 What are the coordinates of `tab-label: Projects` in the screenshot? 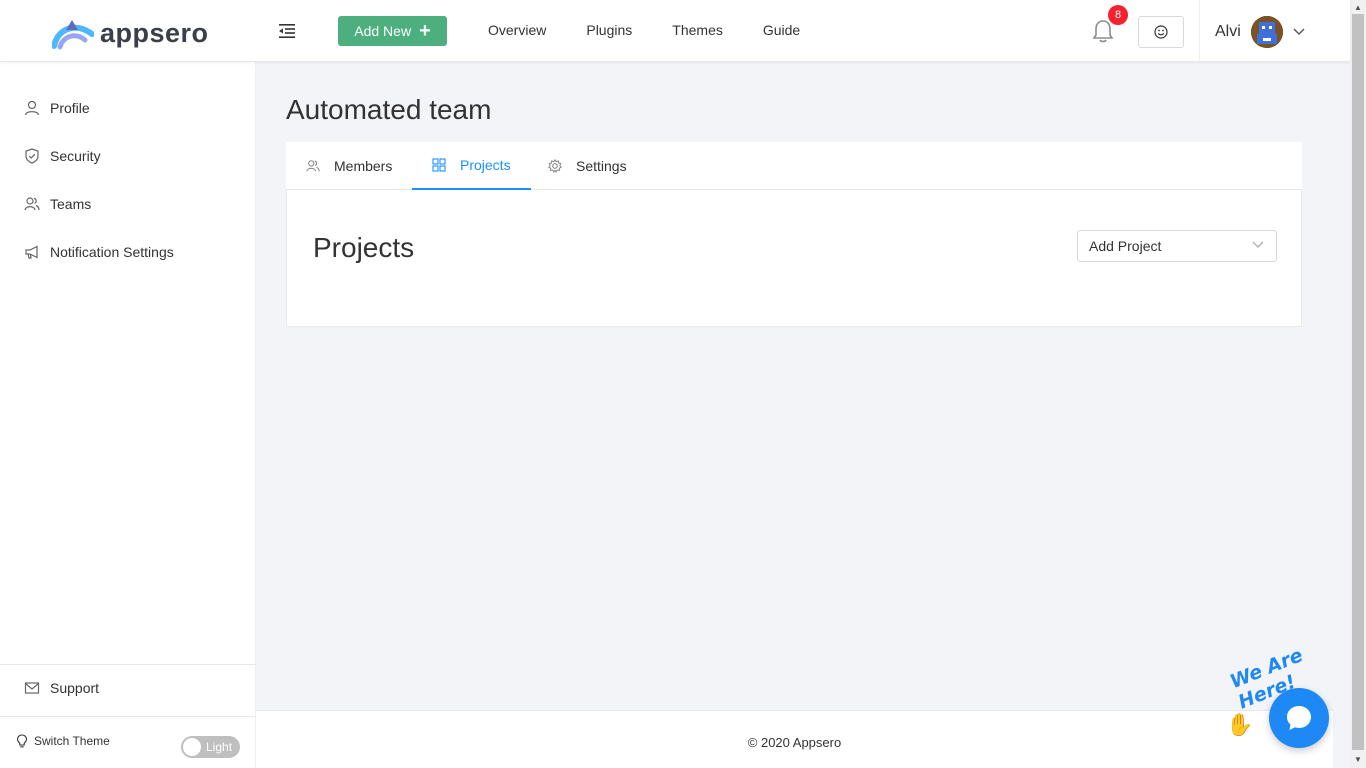 It's located at (485, 165).